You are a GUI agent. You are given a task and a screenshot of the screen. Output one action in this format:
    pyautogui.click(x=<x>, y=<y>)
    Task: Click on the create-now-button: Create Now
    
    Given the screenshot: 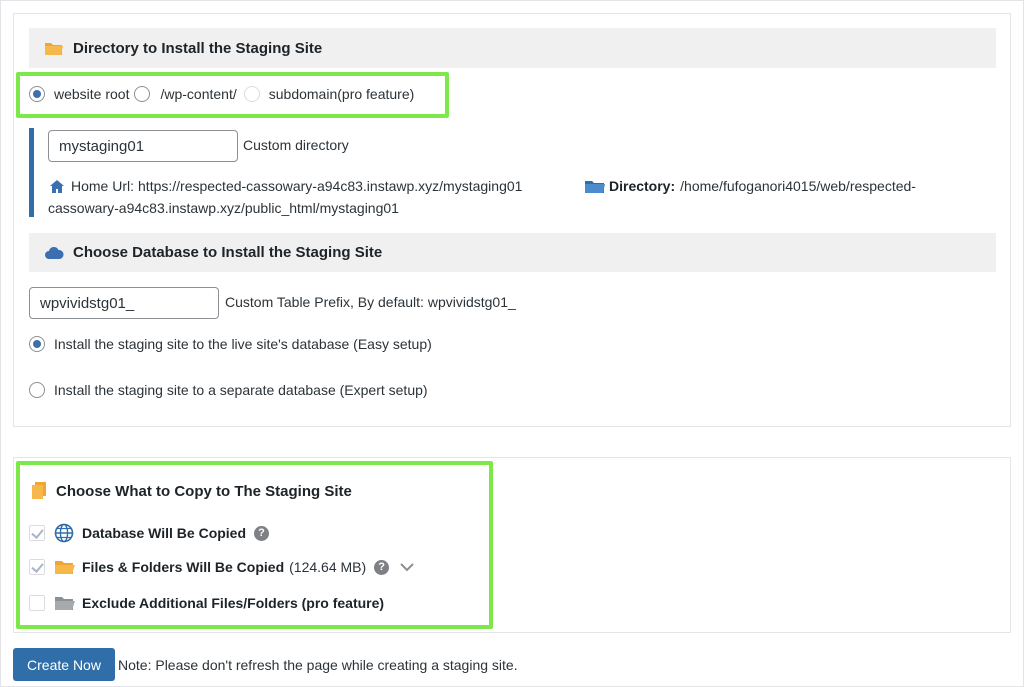 What is the action you would take?
    pyautogui.click(x=64, y=664)
    